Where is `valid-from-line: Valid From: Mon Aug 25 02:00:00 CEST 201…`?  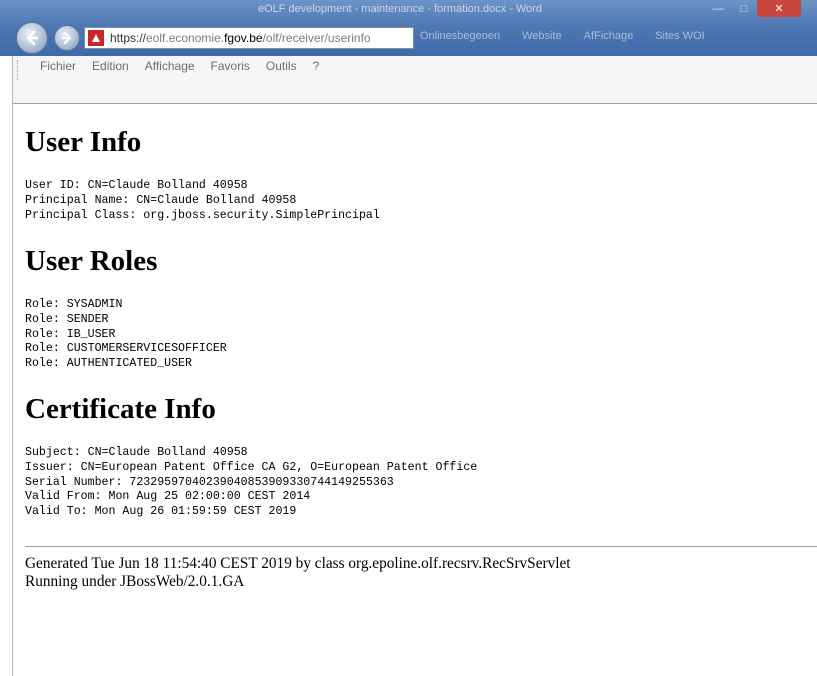 valid-from-line: Valid From: Mon Aug 25 02:00:00 CEST 201… is located at coordinates (168, 497).